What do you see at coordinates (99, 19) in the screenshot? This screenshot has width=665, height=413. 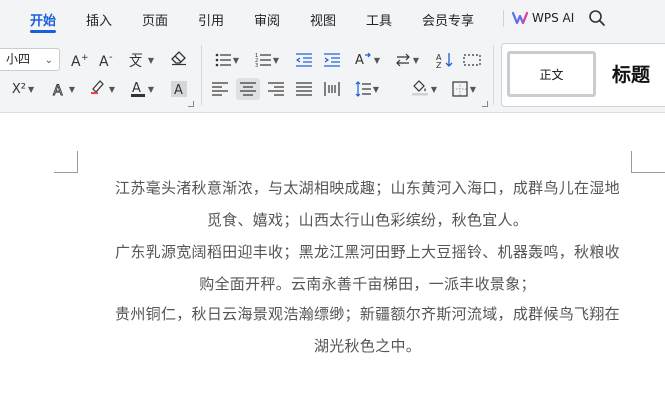 I see `tab-insert: 插入` at bounding box center [99, 19].